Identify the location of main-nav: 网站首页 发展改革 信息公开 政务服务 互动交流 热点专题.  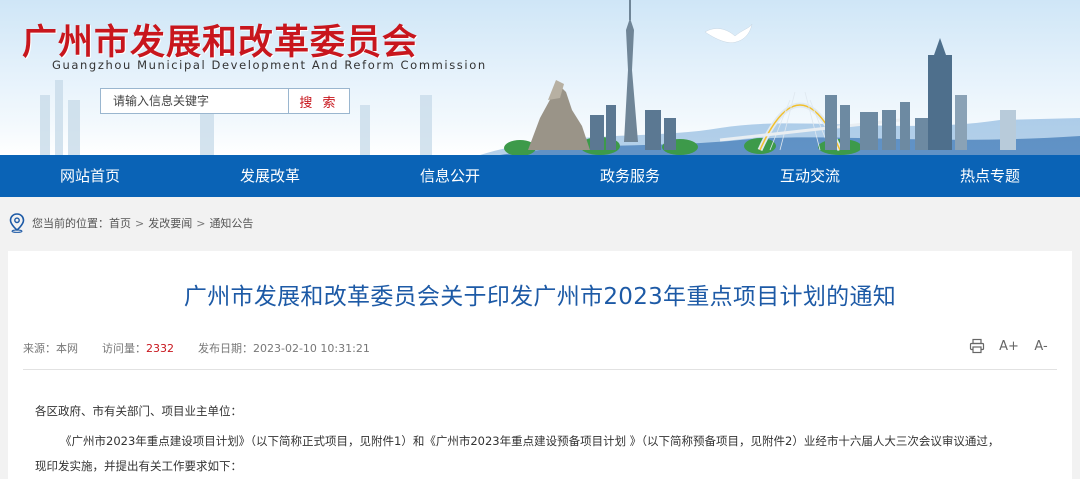
(540, 176).